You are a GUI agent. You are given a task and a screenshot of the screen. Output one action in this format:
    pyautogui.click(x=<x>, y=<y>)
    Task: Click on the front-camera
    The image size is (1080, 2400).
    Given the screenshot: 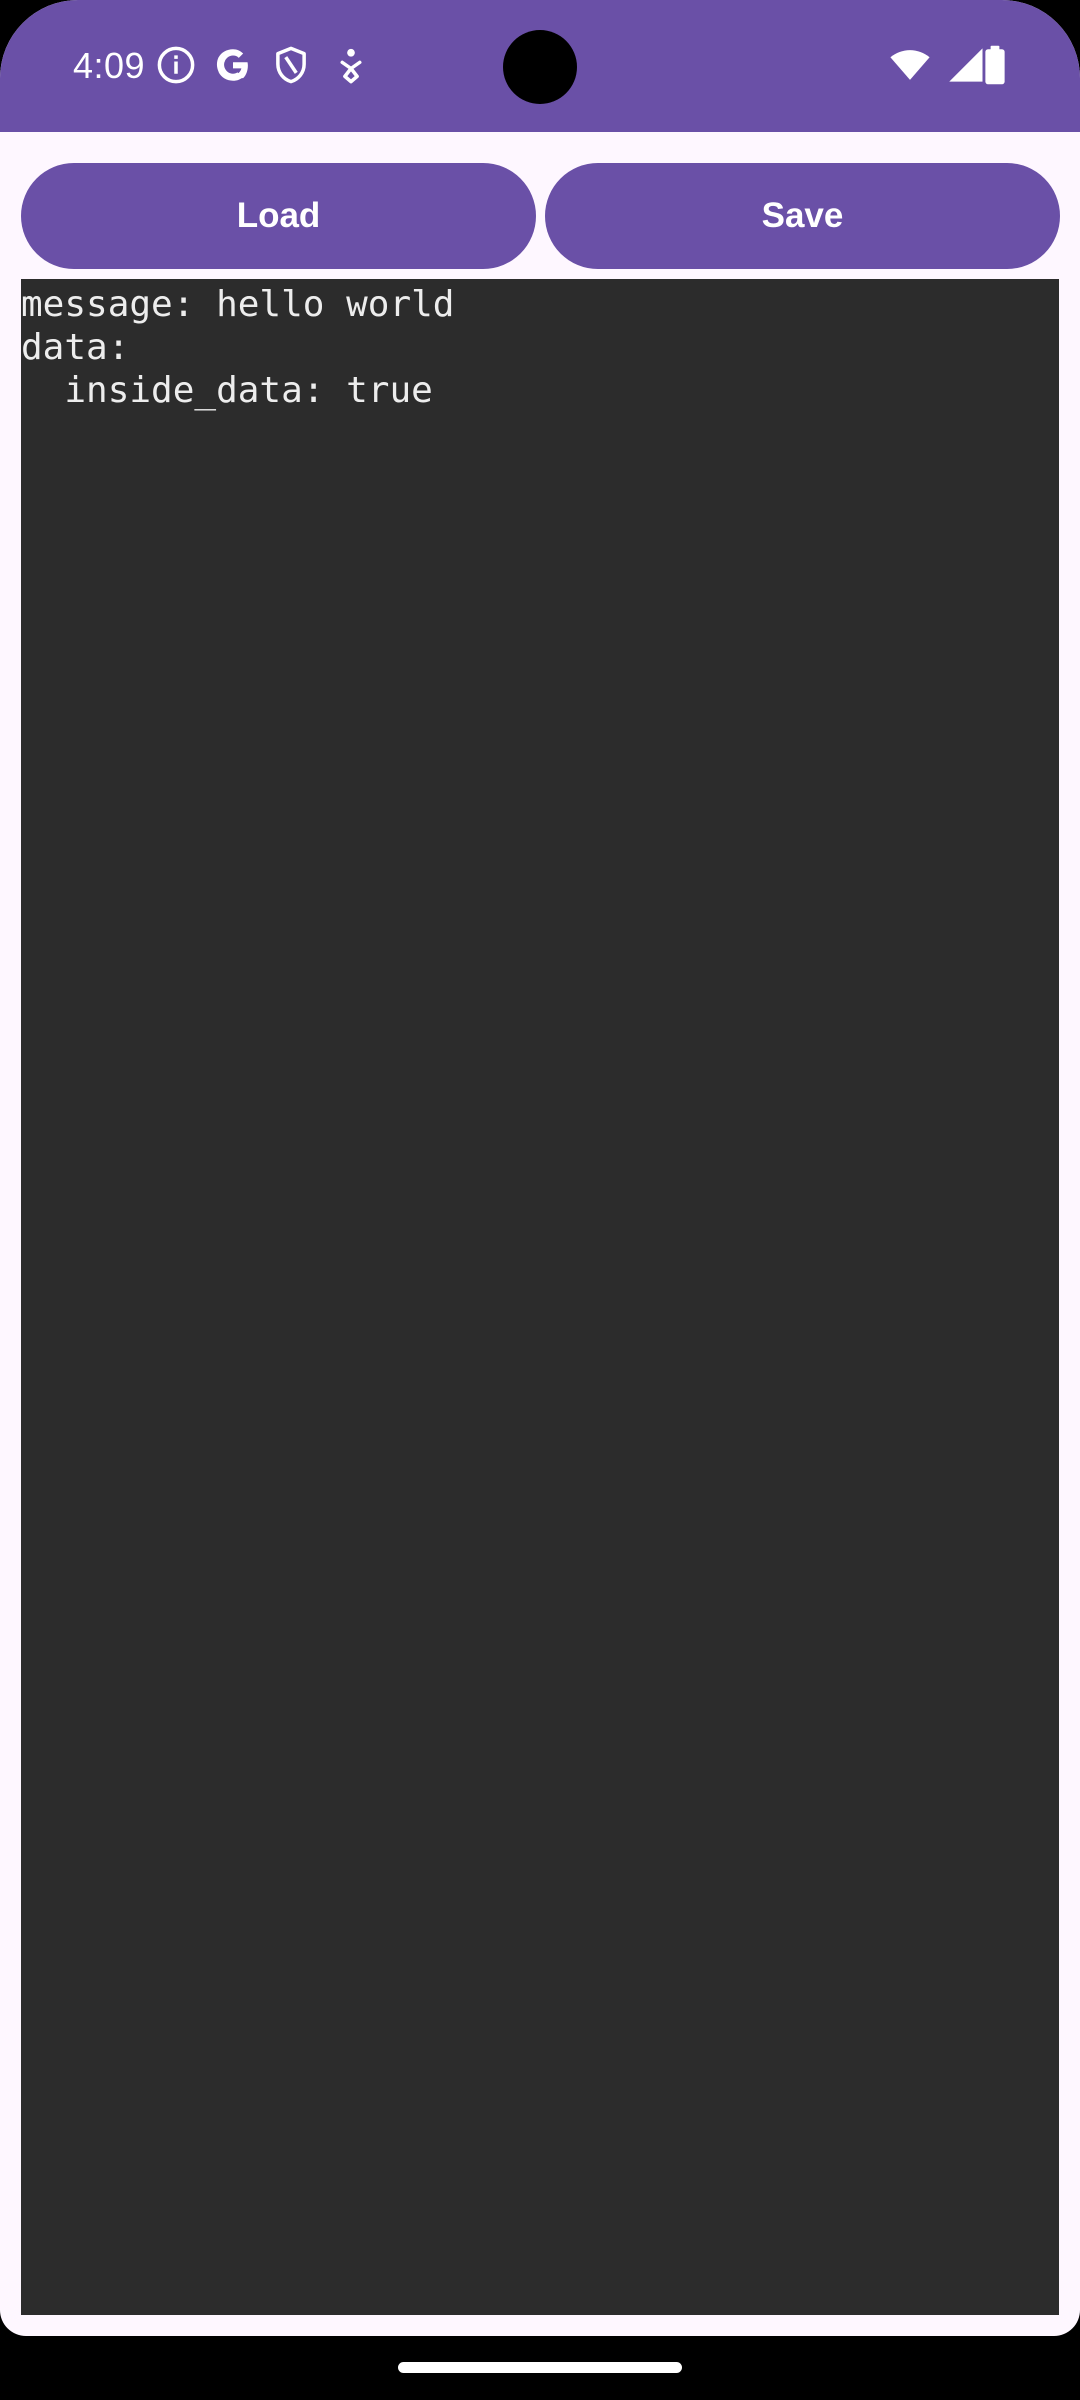 What is the action you would take?
    pyautogui.click(x=540, y=67)
    